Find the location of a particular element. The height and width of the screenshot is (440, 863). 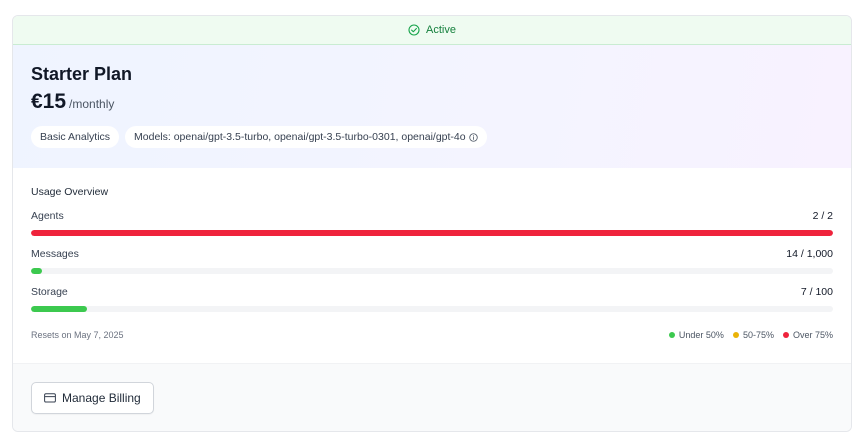

meter-value: 7 / 100 is located at coordinates (816, 292).